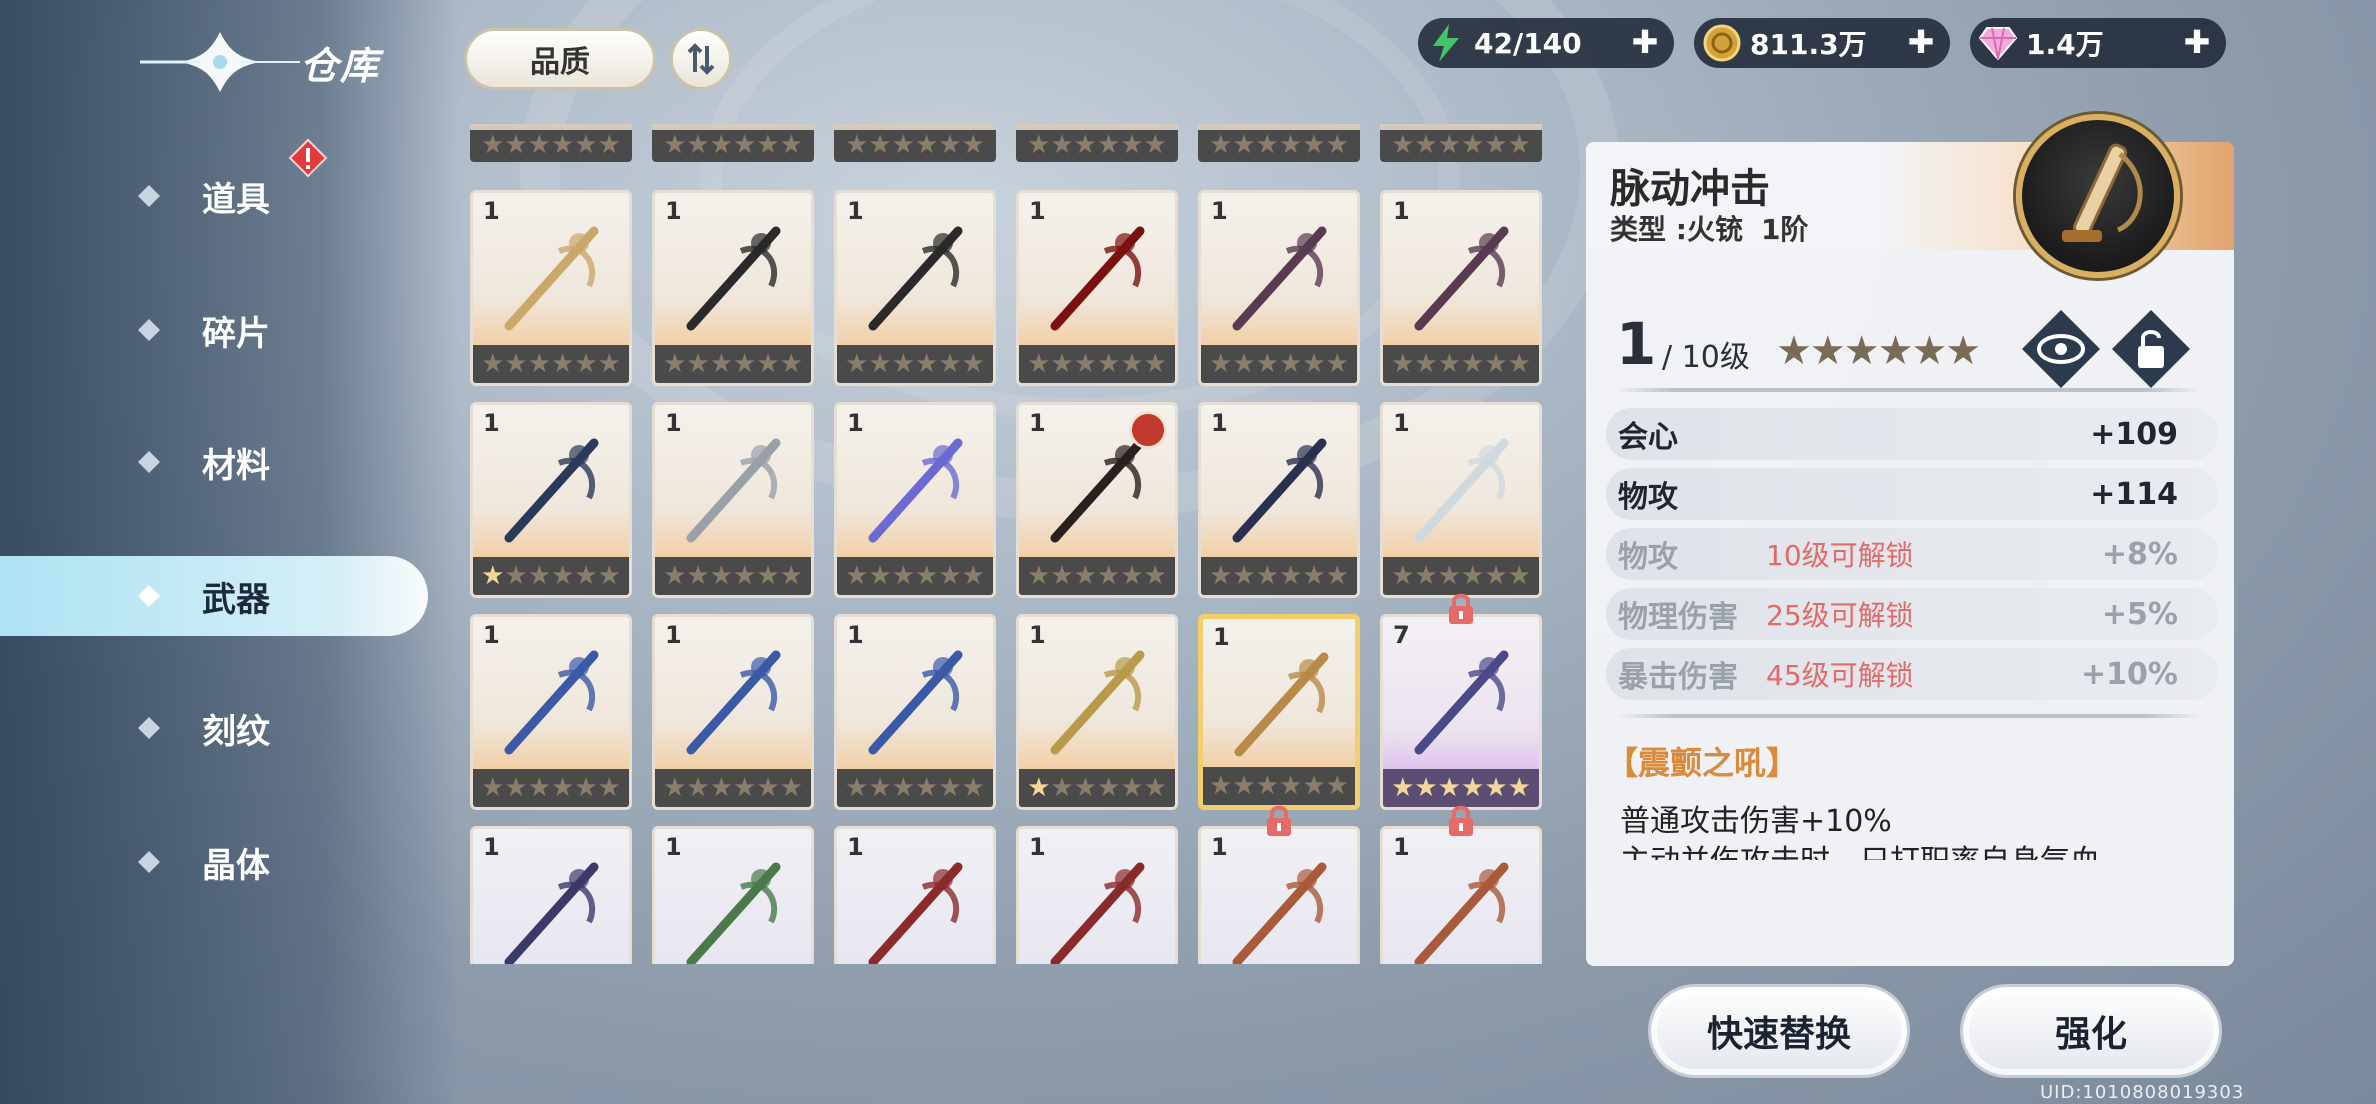 Image resolution: width=2376 pixels, height=1104 pixels. What do you see at coordinates (1648, 497) in the screenshot?
I see `stat-name: 物攻` at bounding box center [1648, 497].